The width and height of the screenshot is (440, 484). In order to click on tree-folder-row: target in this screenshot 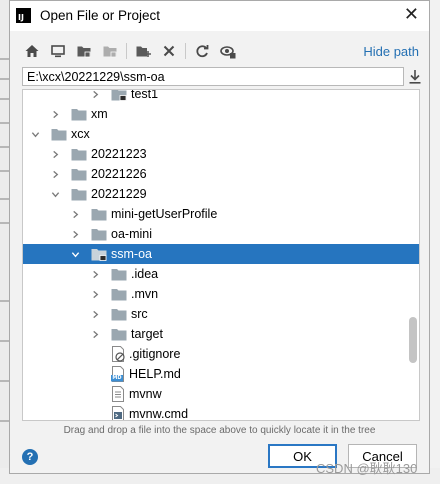, I will do `click(221, 334)`.